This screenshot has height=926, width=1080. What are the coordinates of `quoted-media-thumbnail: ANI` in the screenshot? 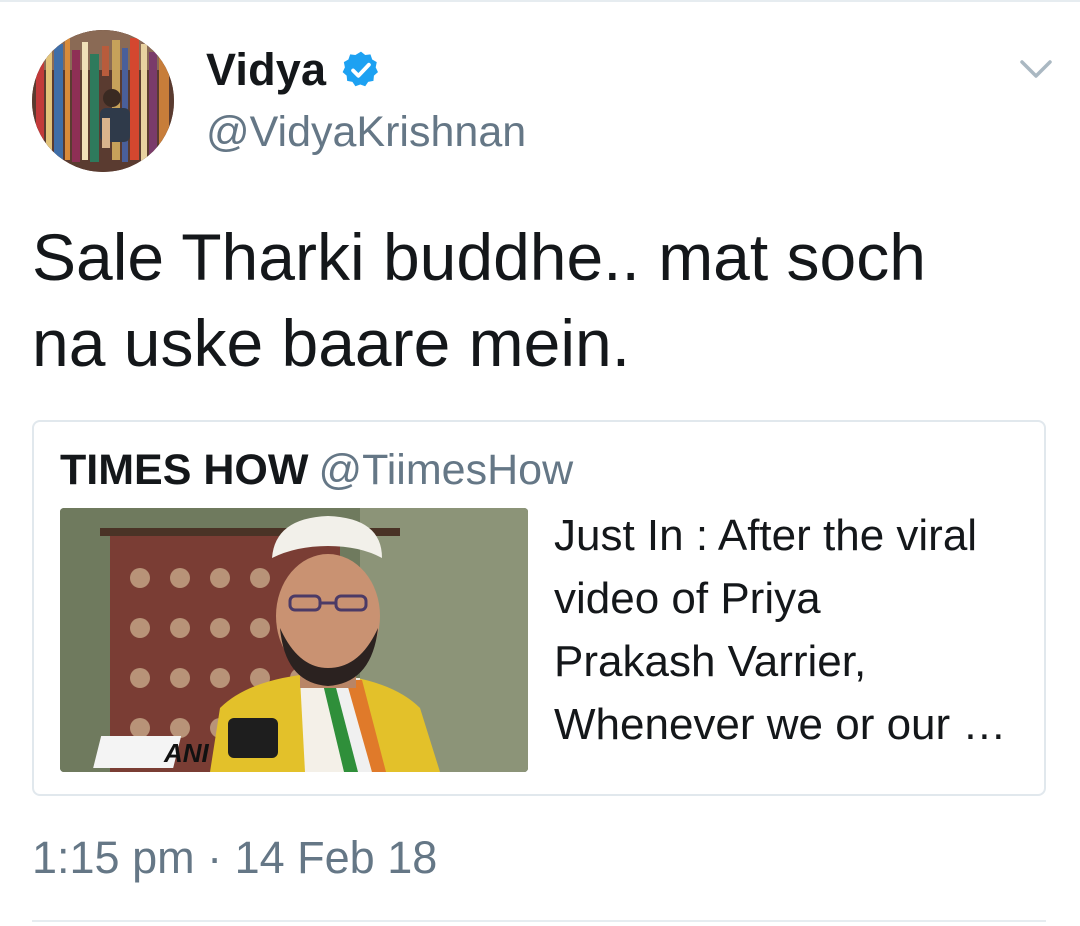 It's located at (294, 640).